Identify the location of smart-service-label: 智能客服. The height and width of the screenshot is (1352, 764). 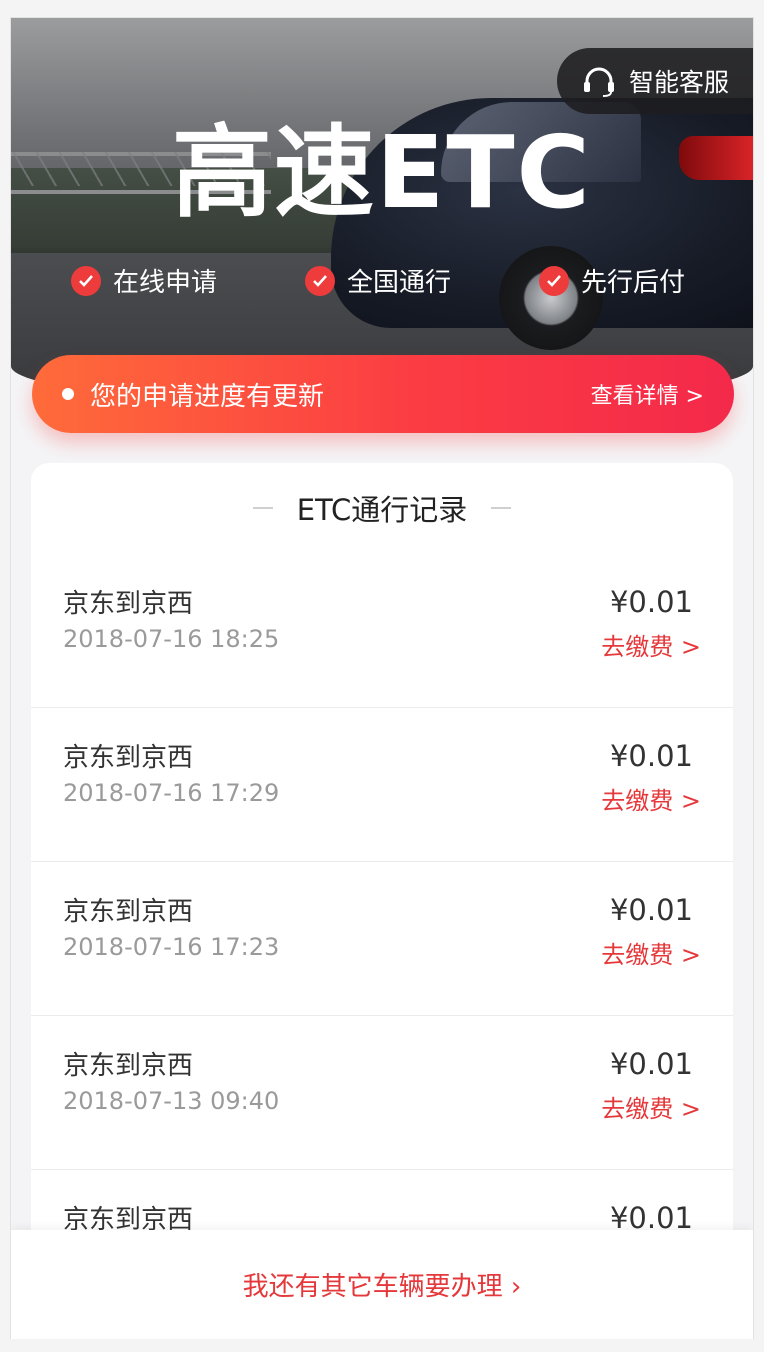
(679, 82).